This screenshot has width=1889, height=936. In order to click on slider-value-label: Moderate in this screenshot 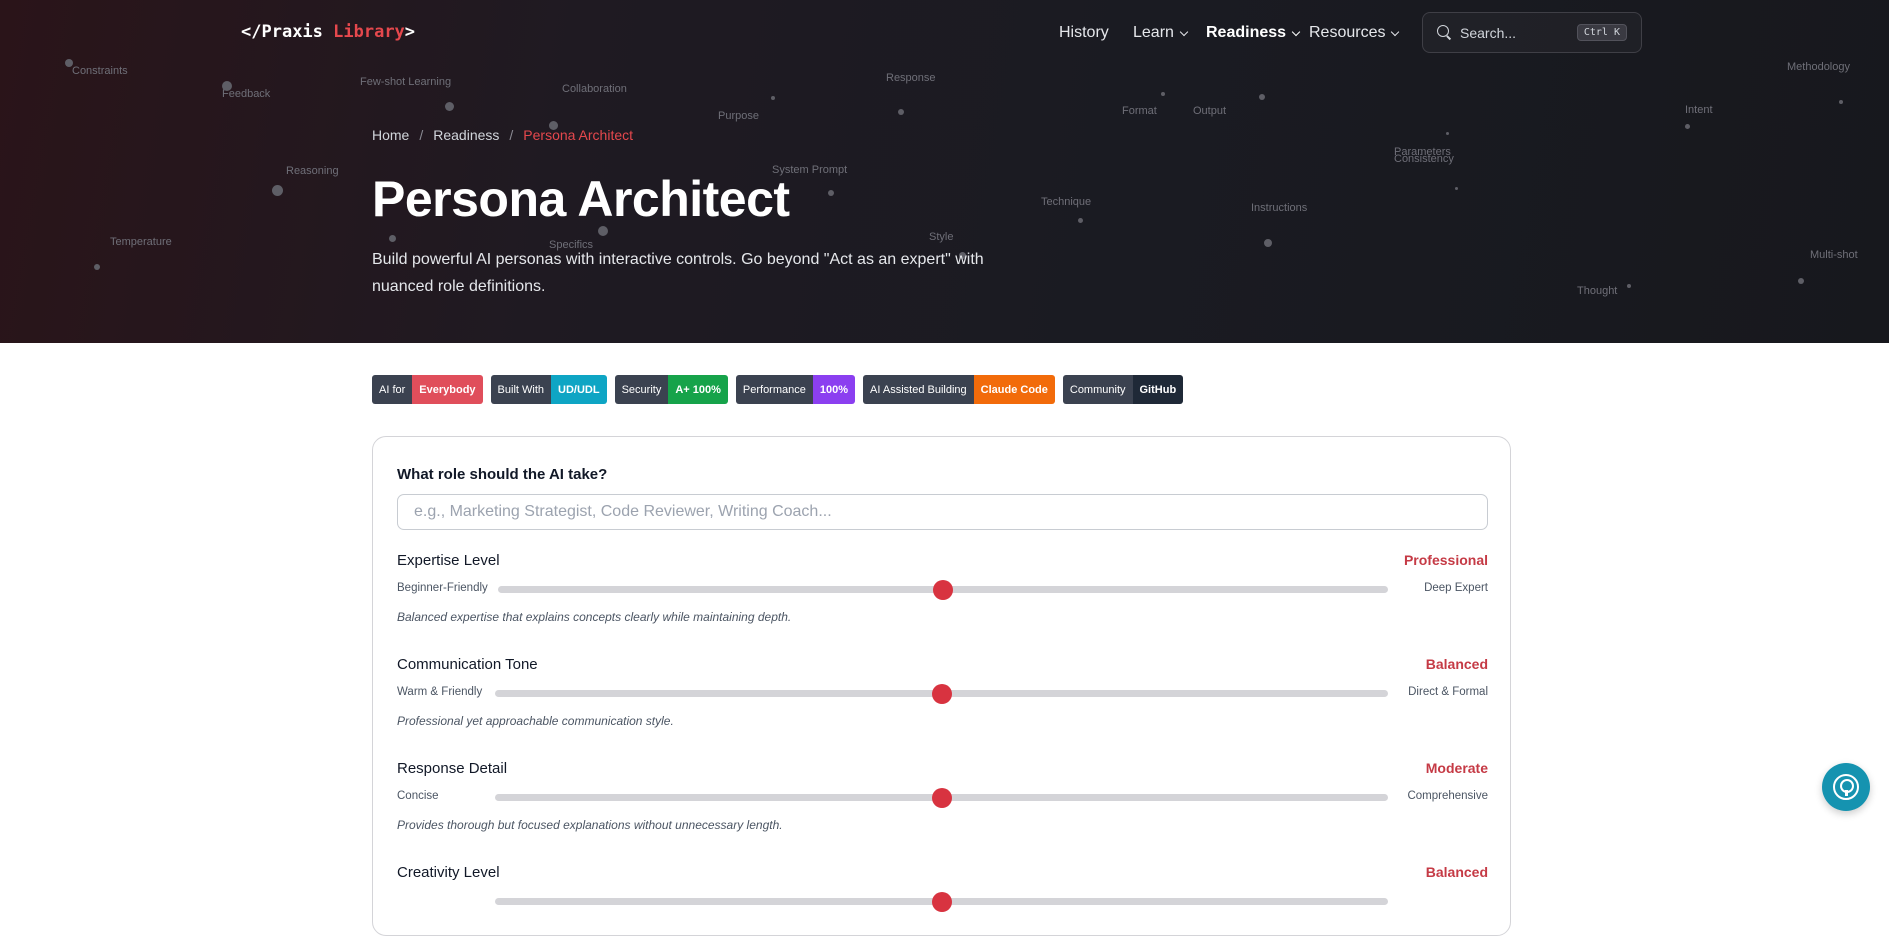, I will do `click(1456, 768)`.